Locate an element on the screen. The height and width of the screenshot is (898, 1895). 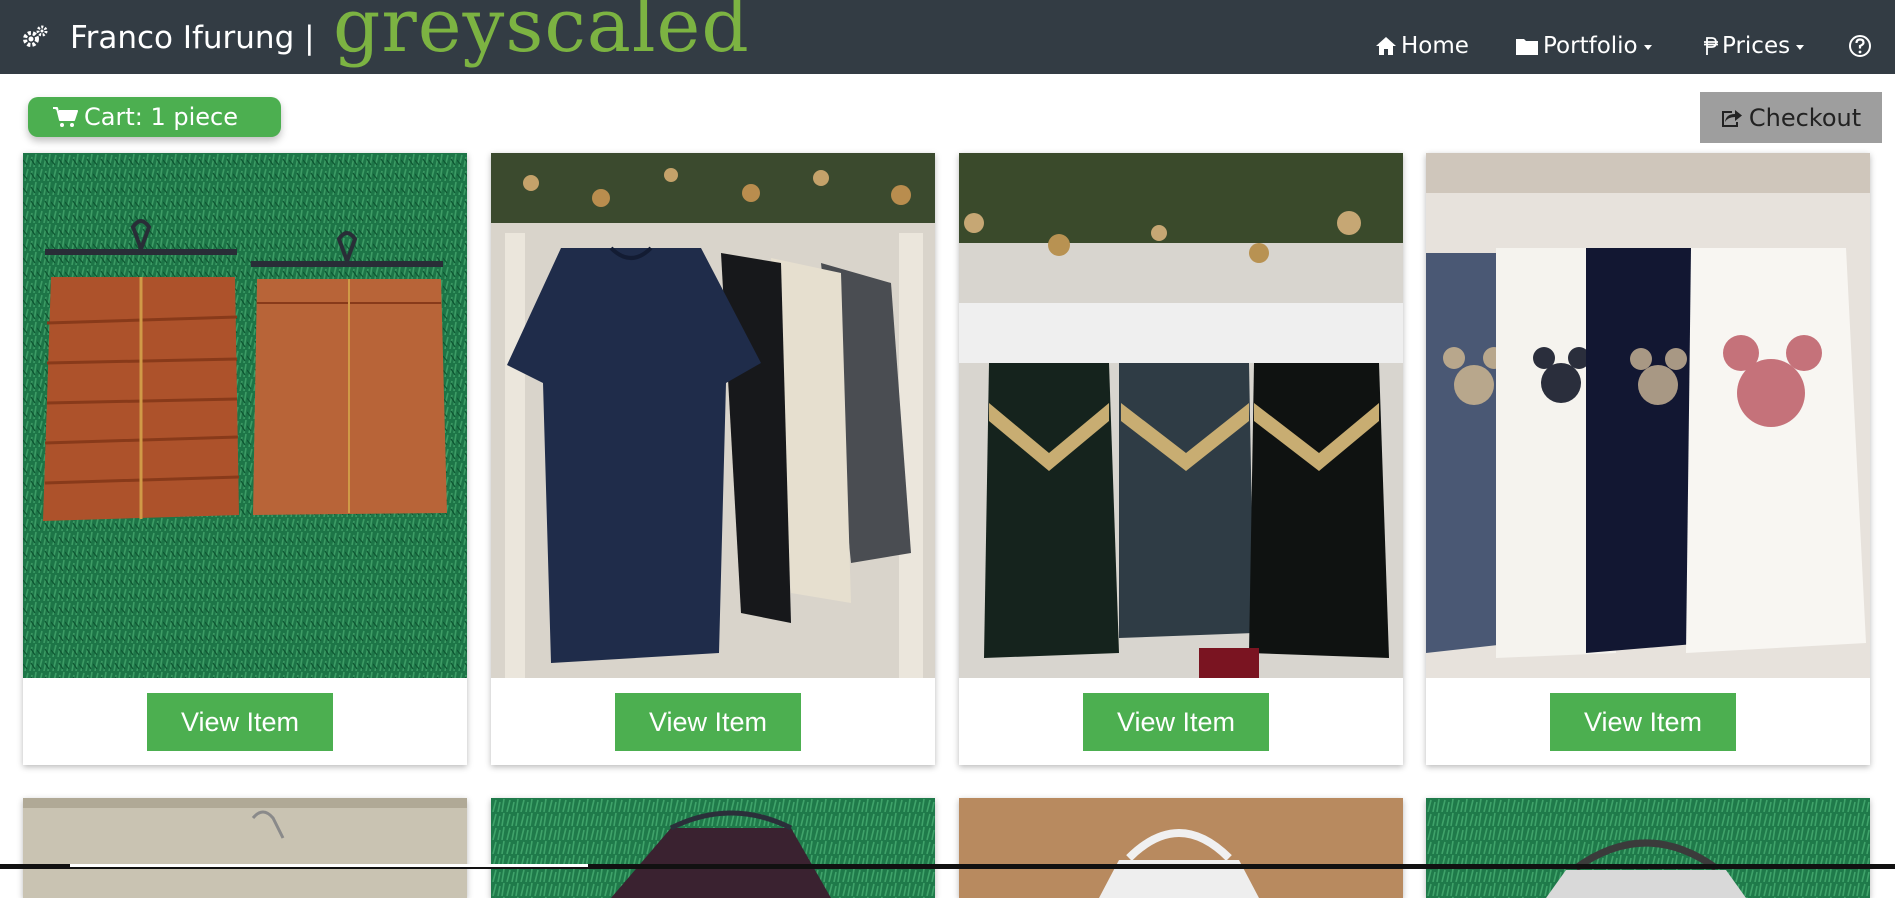
brand-name: Franco Ifurung | is located at coordinates (192, 38).